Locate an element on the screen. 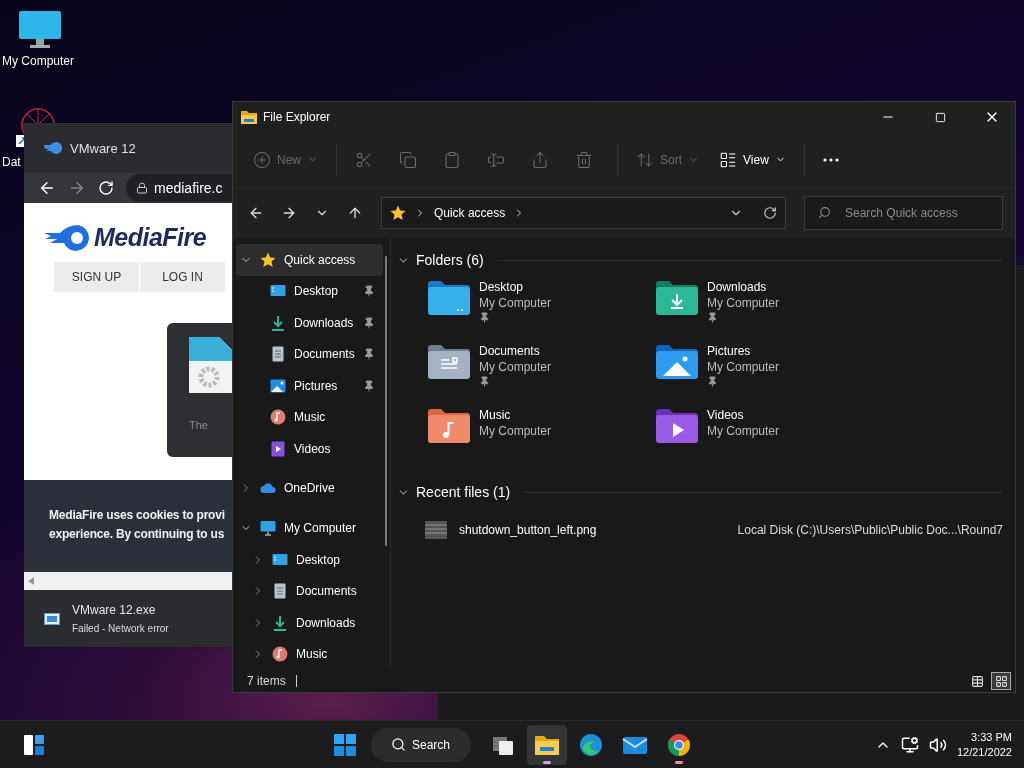 This screenshot has height=768, width=1024. folder-icon is located at coordinates (249, 117).